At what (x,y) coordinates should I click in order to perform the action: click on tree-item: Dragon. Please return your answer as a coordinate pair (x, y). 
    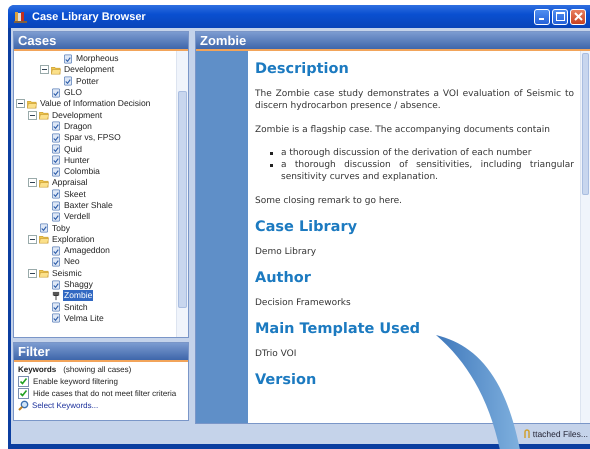
    Looking at the image, I should click on (78, 126).